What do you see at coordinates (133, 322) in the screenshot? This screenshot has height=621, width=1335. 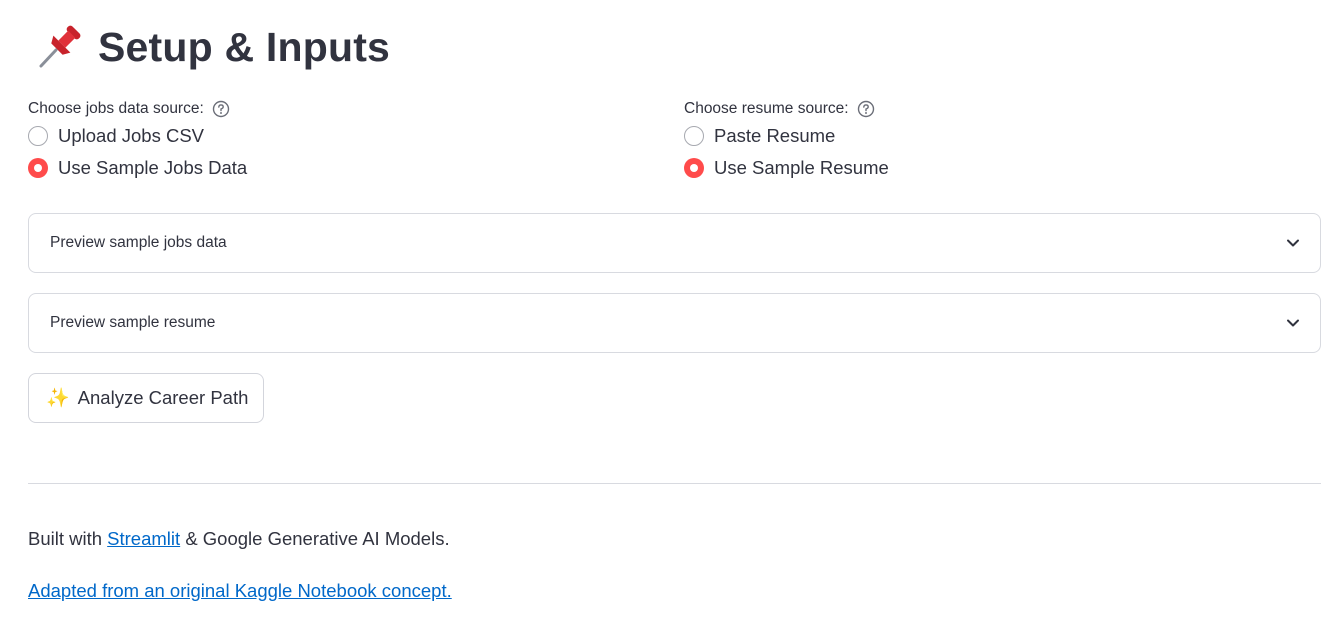 I see `expander-label: Preview sample resume` at bounding box center [133, 322].